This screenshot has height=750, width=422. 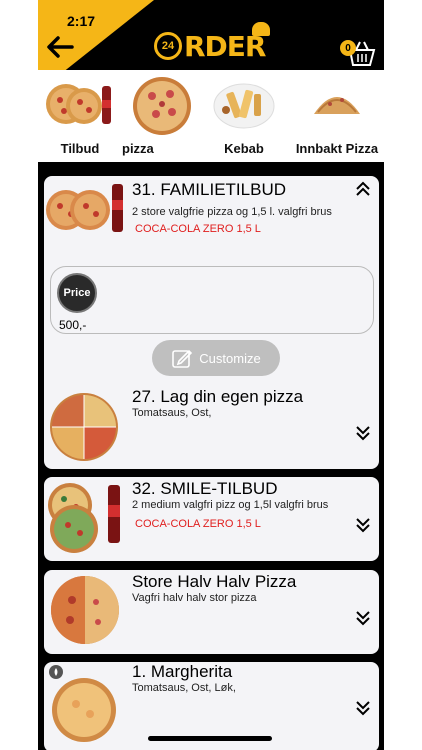 What do you see at coordinates (81, 21) in the screenshot?
I see `status-time: 2:17` at bounding box center [81, 21].